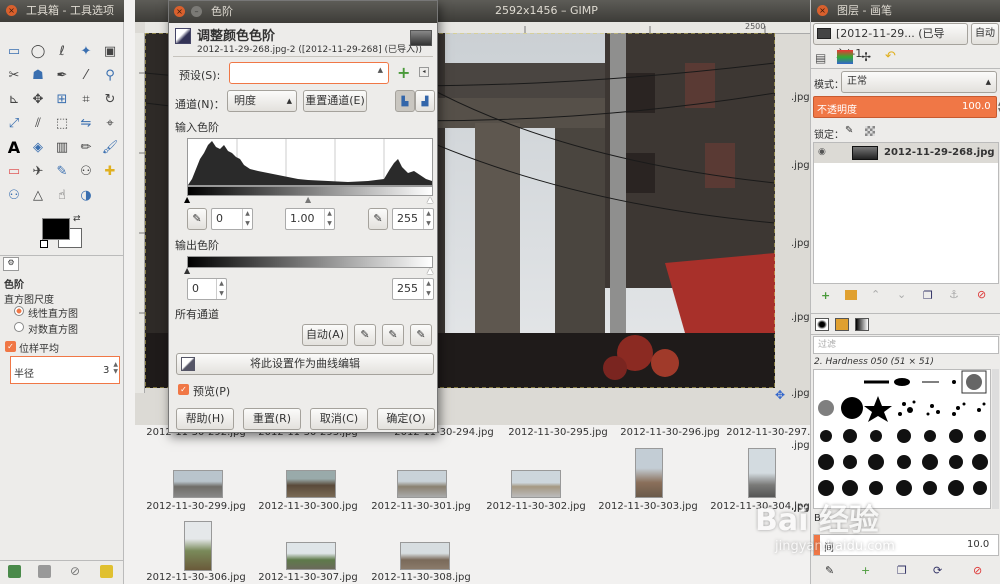 This screenshot has width=1000, height=584. I want to click on brush-grid, so click(902, 439).